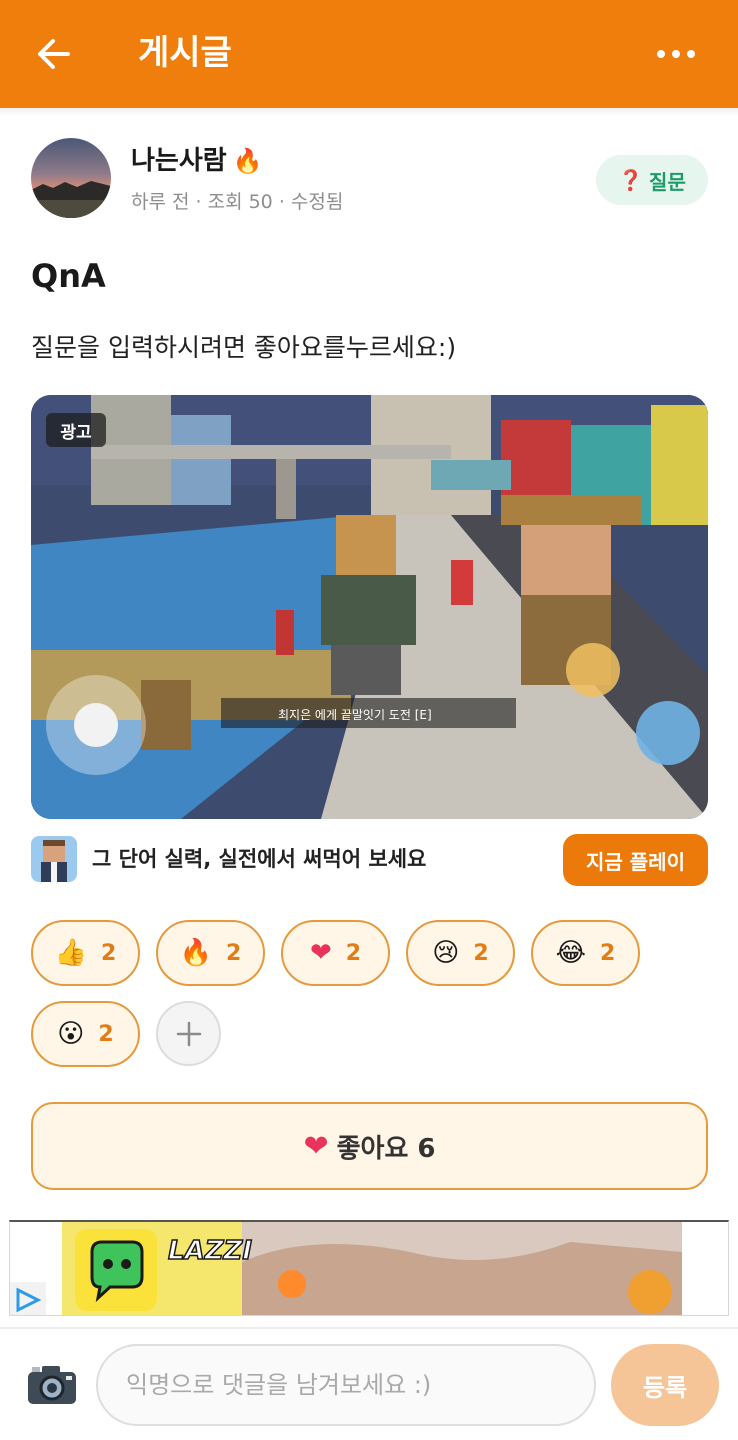 The height and width of the screenshot is (1440, 738). I want to click on back-button, so click(54, 54).